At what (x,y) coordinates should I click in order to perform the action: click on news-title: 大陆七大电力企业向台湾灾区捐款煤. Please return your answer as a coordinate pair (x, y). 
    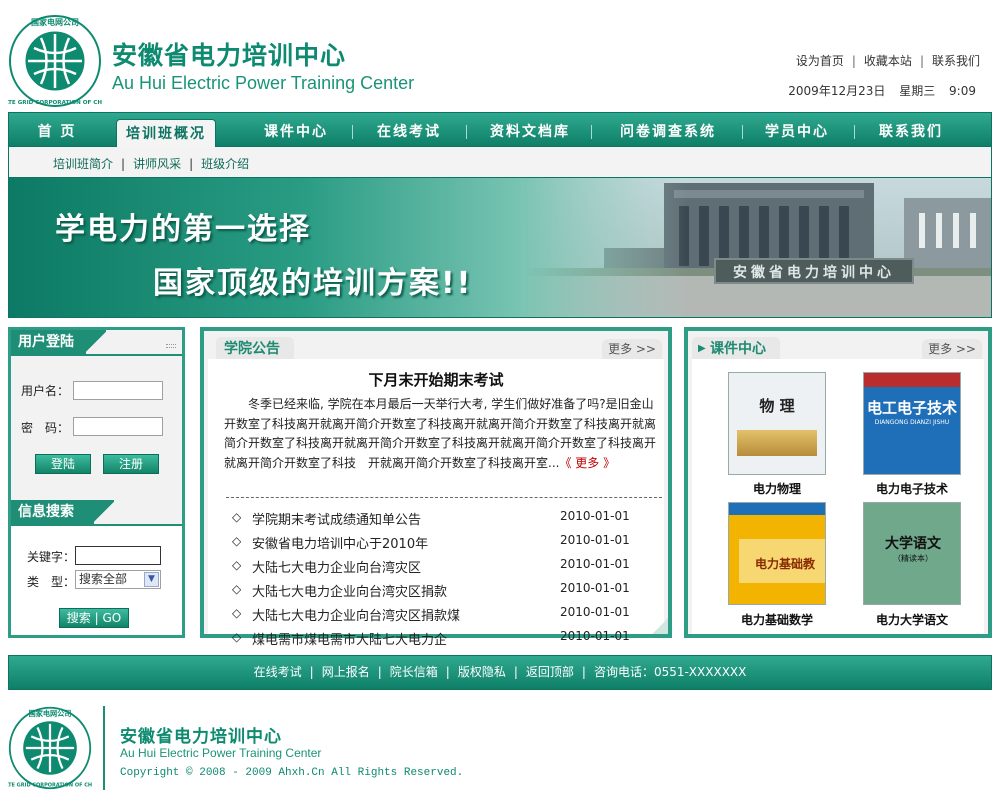
    Looking at the image, I should click on (356, 614).